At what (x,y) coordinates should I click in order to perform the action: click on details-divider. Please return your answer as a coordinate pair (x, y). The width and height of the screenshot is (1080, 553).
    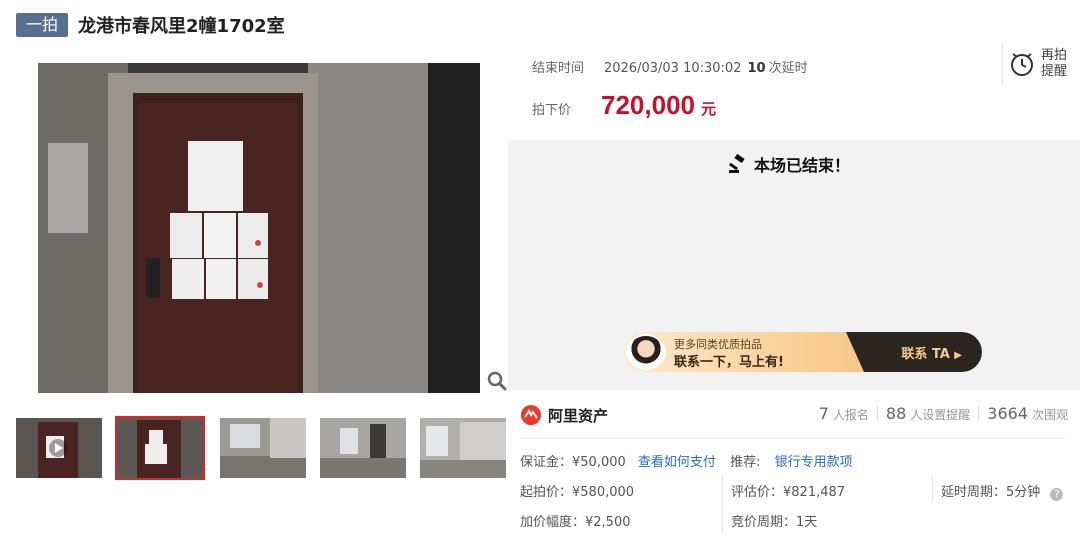
    Looking at the image, I should click on (793, 438).